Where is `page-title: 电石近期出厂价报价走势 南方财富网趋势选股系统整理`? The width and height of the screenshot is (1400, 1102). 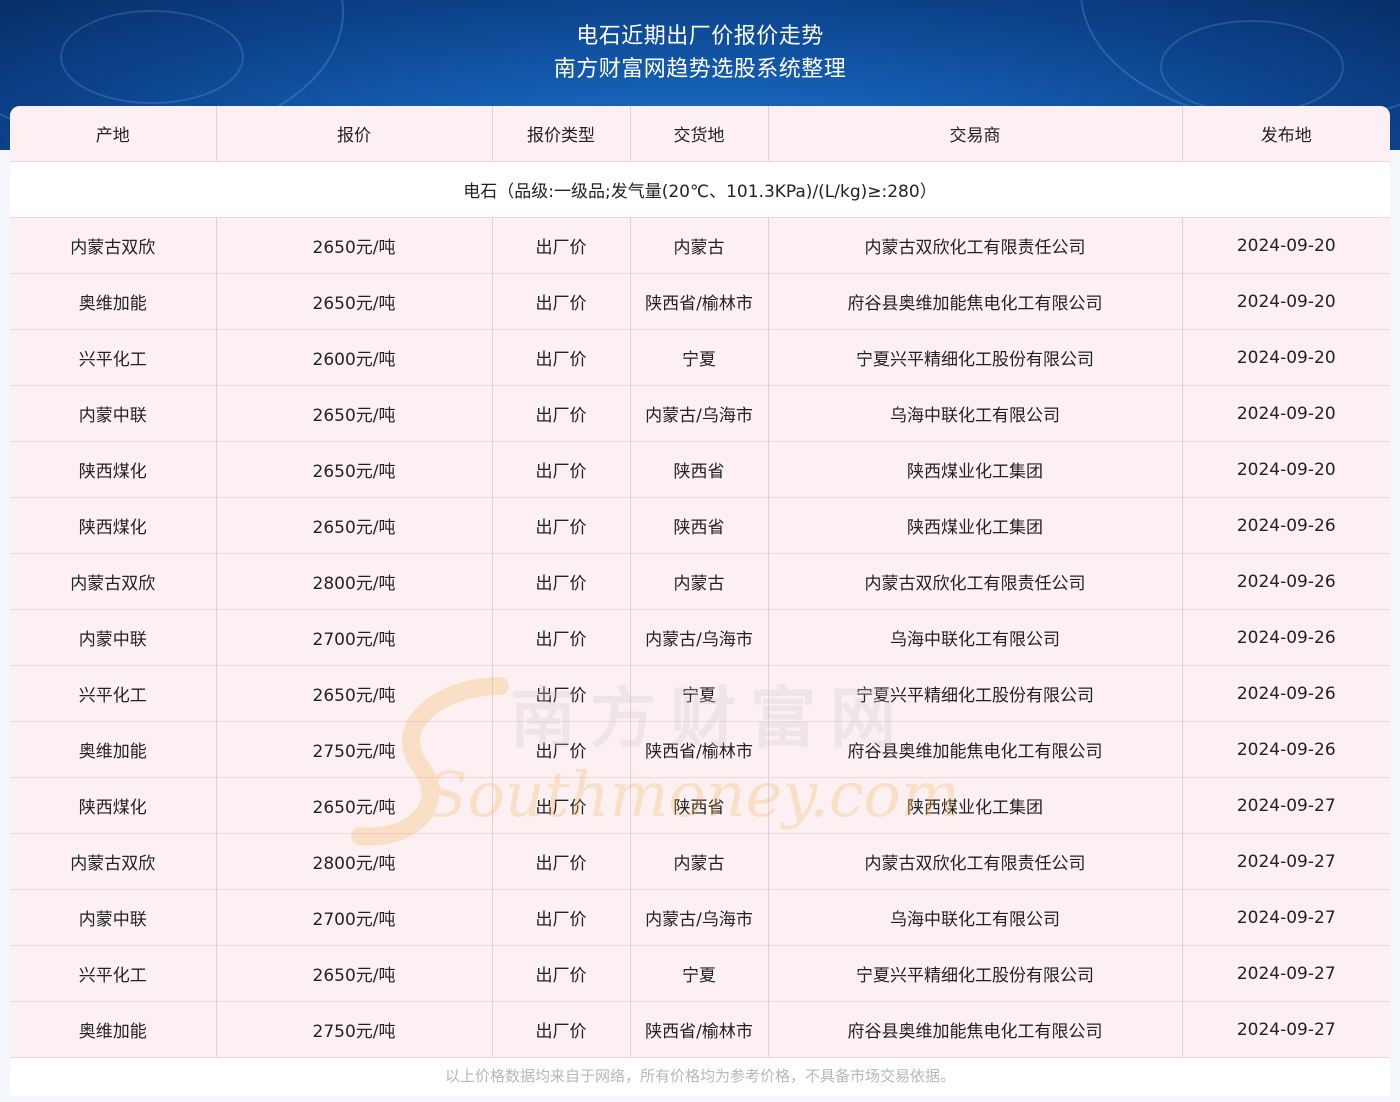
page-title: 电石近期出厂价报价走势 南方财富网趋势选股系统整理 is located at coordinates (700, 53).